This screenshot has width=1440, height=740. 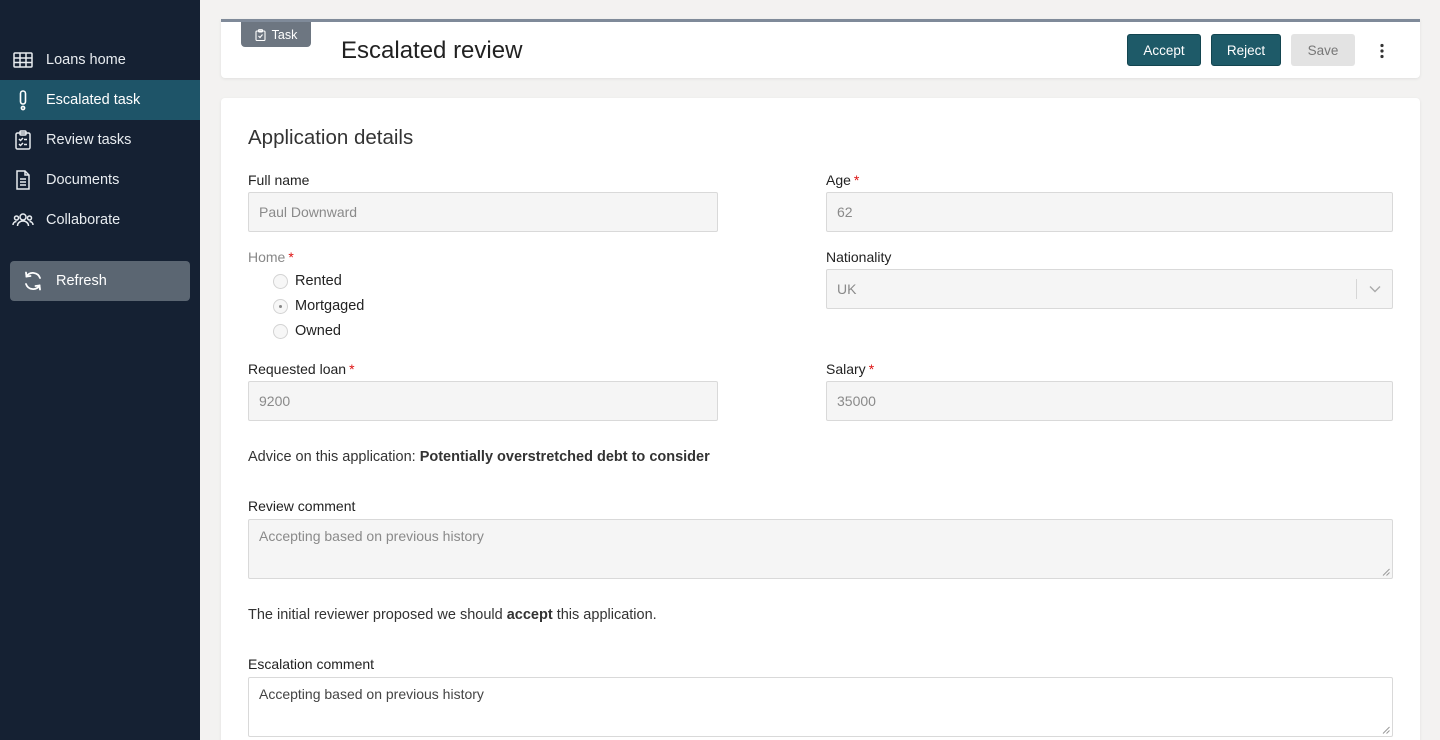 I want to click on proposal-value: accept, so click(x=530, y=615).